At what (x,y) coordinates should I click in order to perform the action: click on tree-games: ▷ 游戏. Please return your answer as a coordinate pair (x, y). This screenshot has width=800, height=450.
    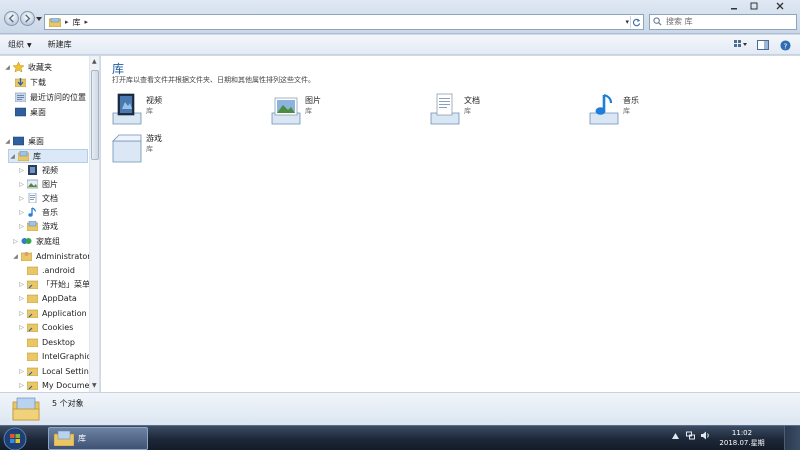
    Looking at the image, I should click on (38, 226).